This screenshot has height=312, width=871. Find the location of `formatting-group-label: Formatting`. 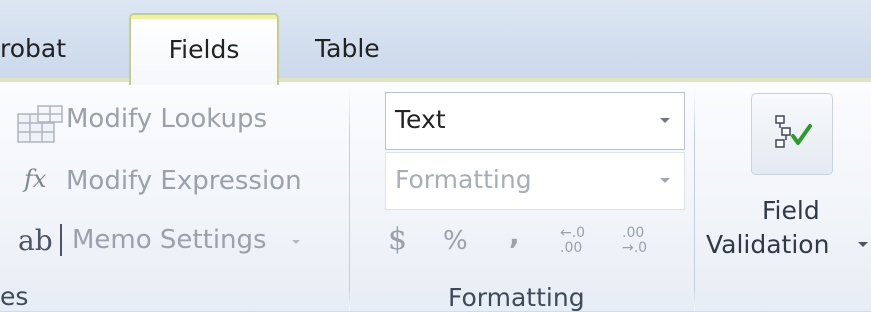

formatting-group-label: Formatting is located at coordinates (516, 297).